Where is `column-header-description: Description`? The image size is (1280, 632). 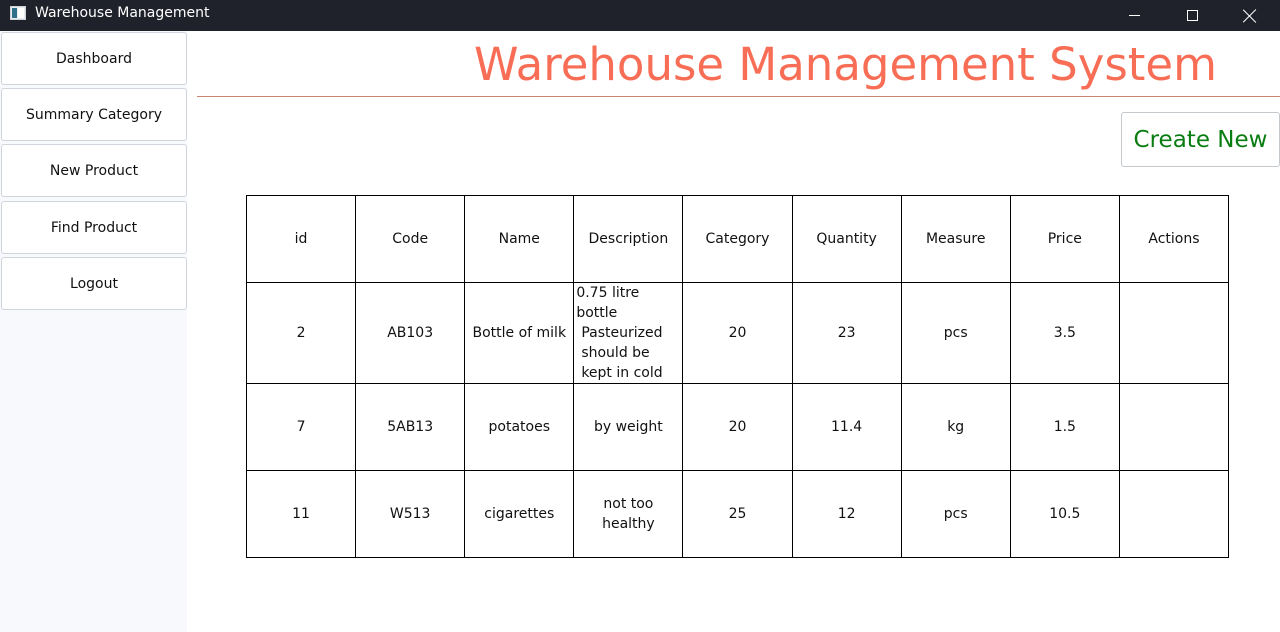
column-header-description: Description is located at coordinates (628, 239).